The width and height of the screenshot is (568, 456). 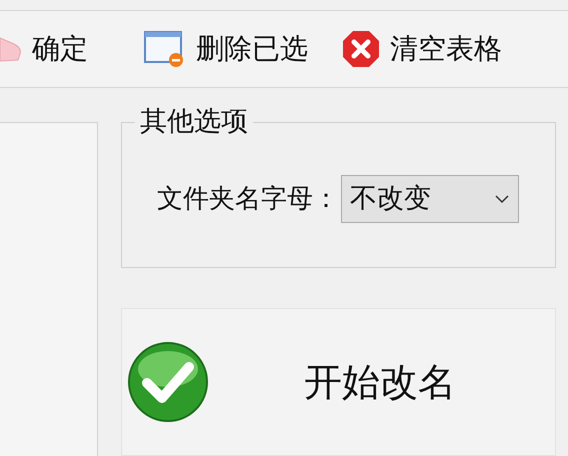 I want to click on check-icon, so click(x=168, y=382).